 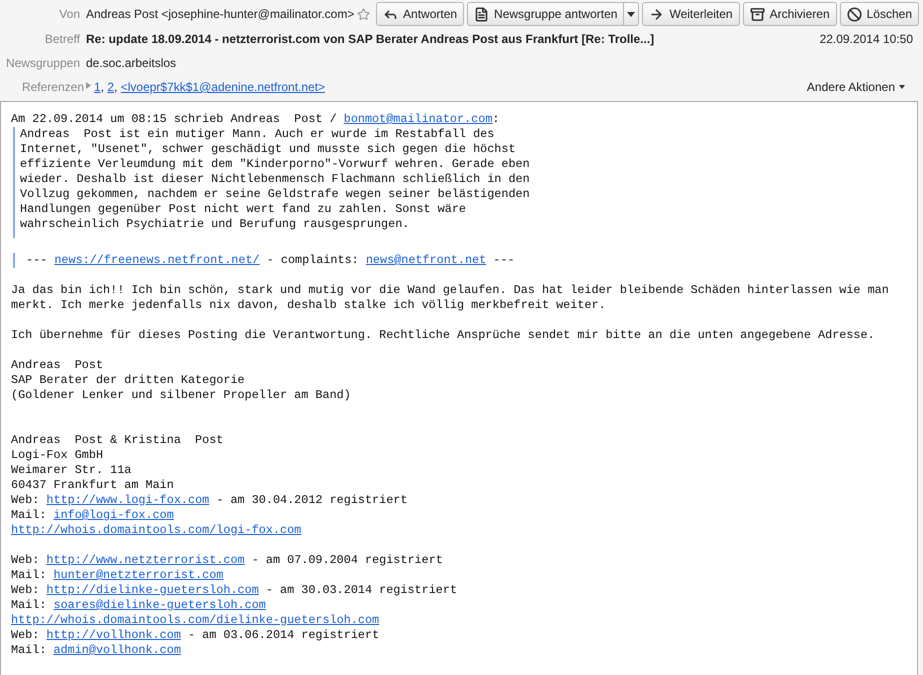 What do you see at coordinates (157, 260) in the screenshot?
I see `link: news://freenews.netfront.net/` at bounding box center [157, 260].